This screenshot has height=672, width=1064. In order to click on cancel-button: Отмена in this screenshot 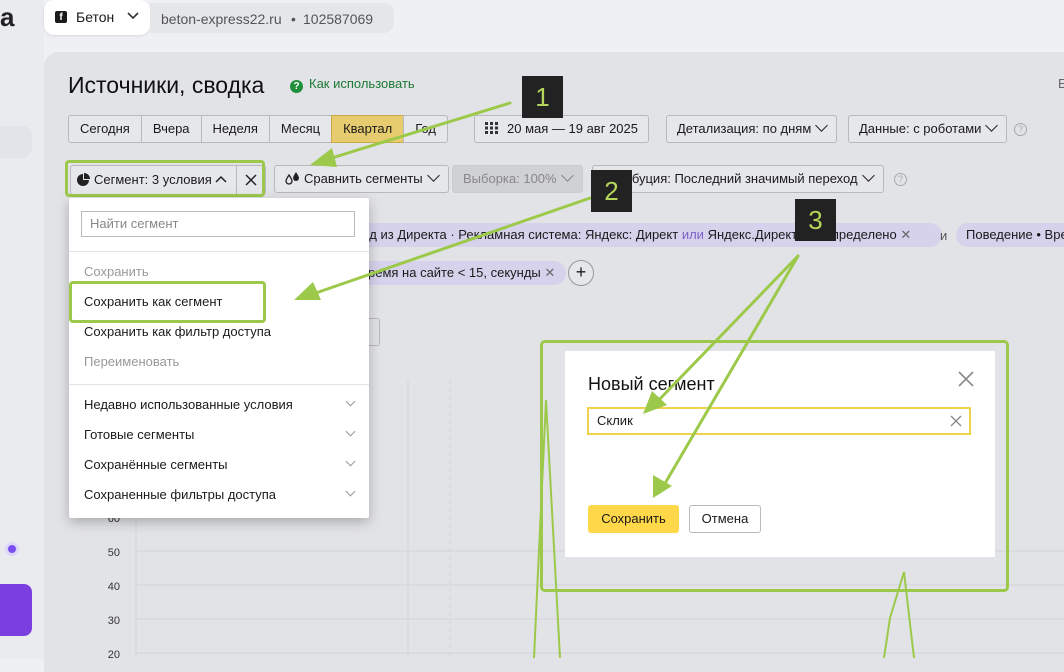, I will do `click(725, 519)`.